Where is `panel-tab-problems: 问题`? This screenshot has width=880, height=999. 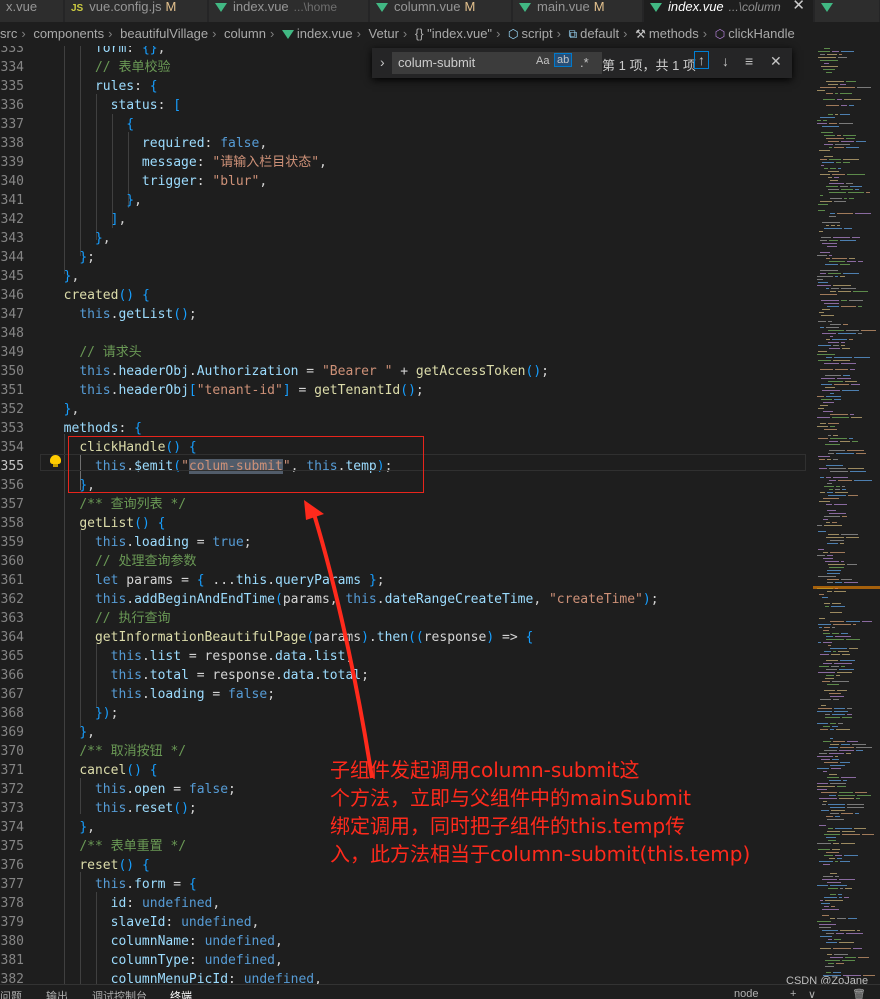
panel-tab-problems: 问题 is located at coordinates (11, 993).